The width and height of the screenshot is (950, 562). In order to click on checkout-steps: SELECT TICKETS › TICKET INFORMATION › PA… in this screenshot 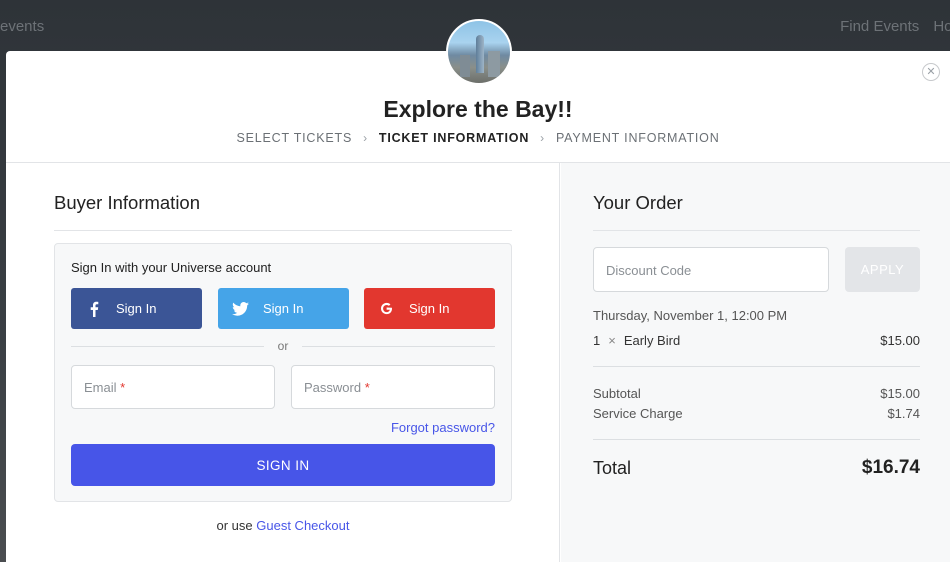, I will do `click(478, 138)`.